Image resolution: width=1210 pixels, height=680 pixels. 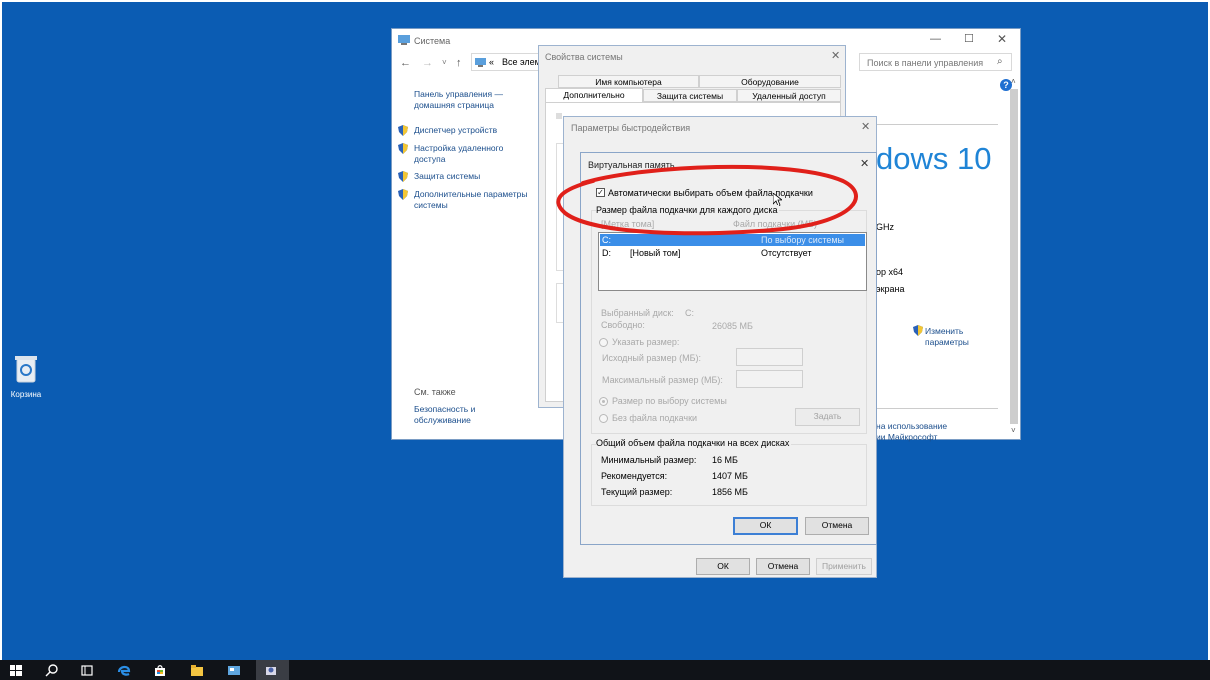 What do you see at coordinates (844, 566) in the screenshot?
I see `apply-button: Применить` at bounding box center [844, 566].